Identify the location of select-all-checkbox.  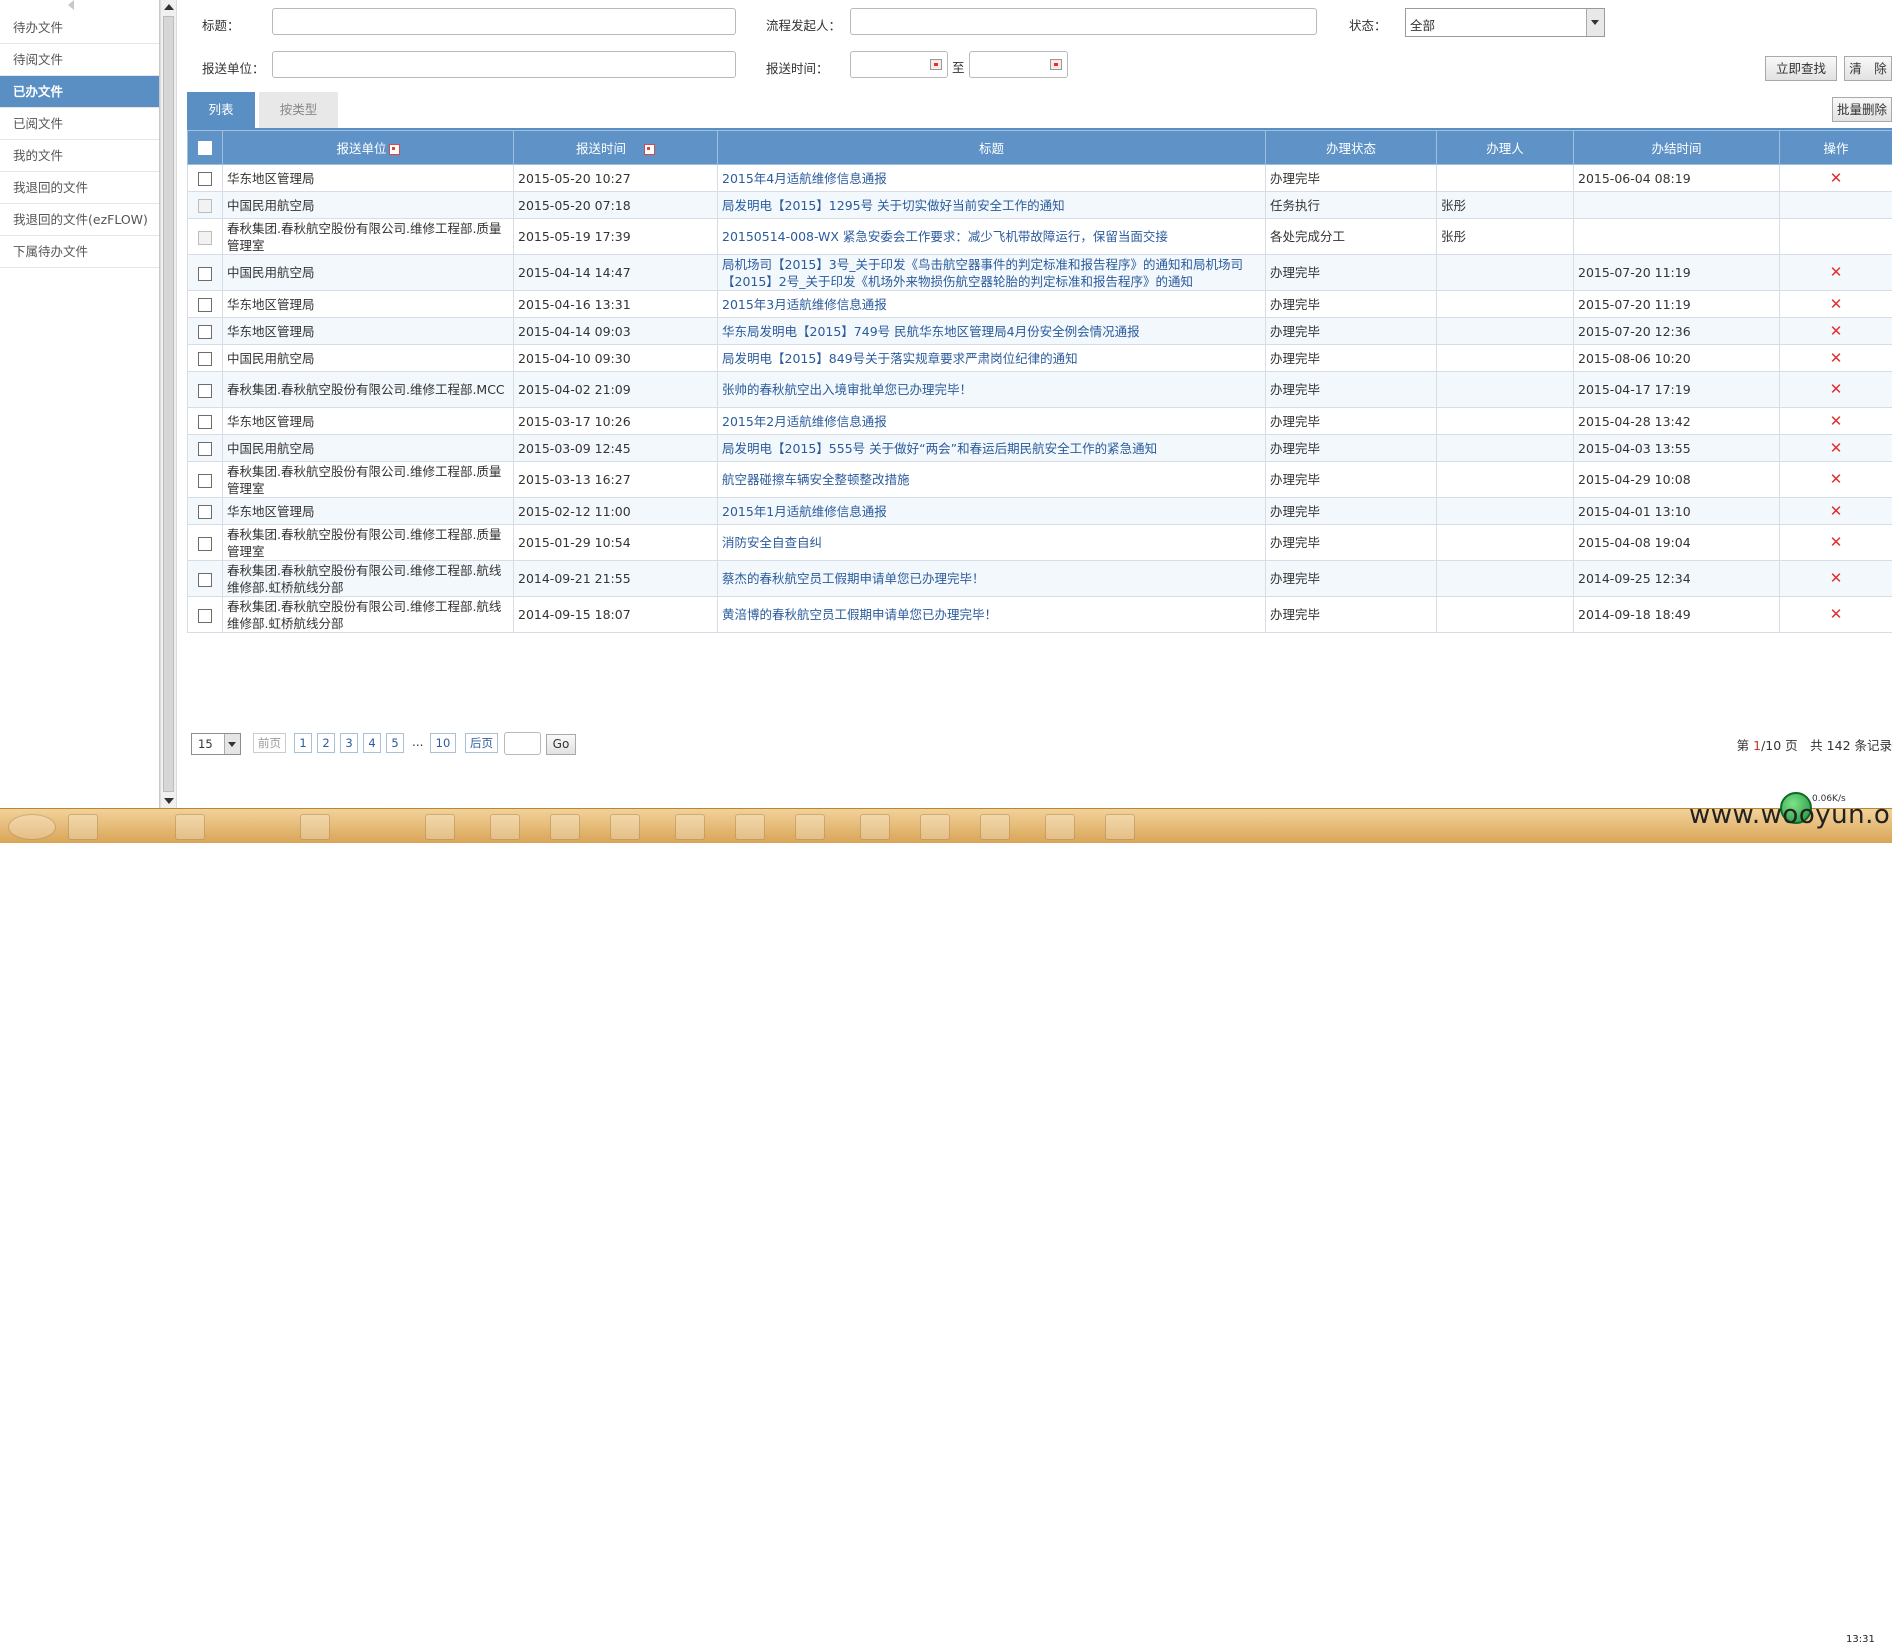
(205, 148).